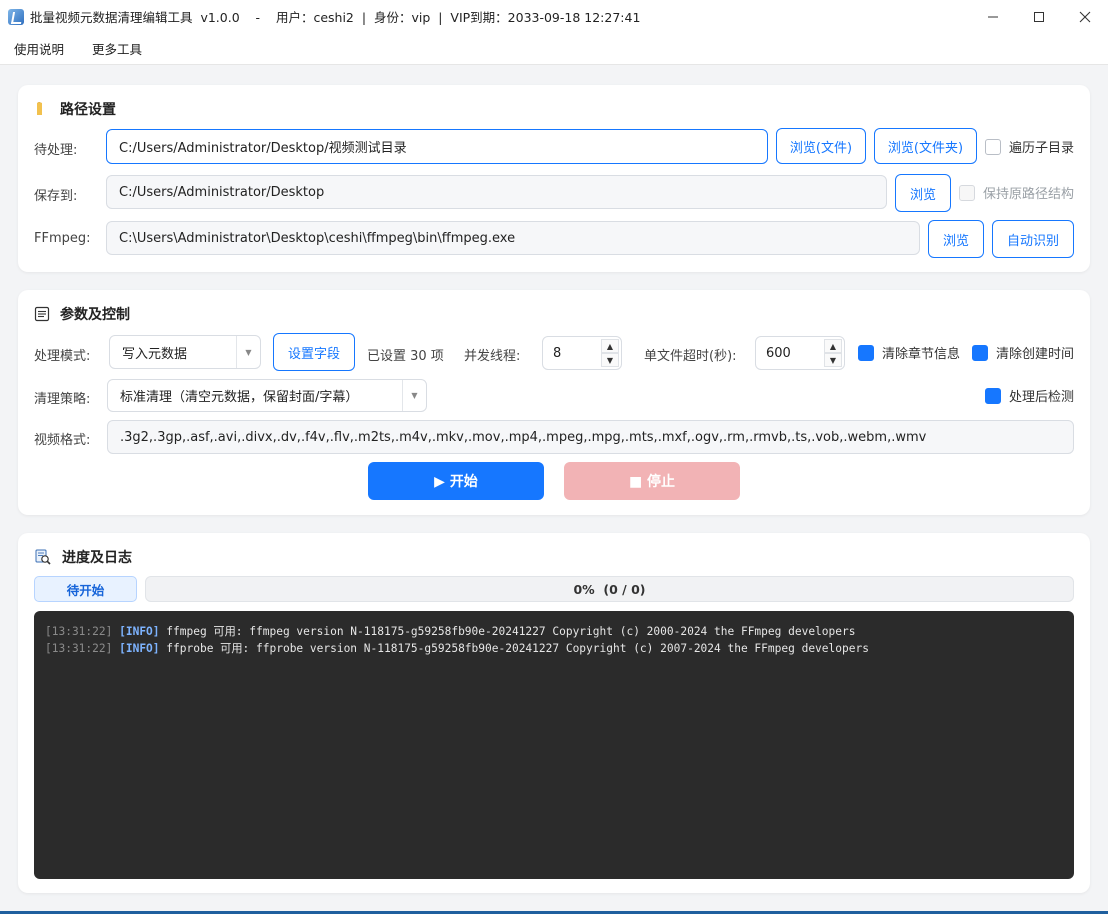 Image resolution: width=1108 pixels, height=914 pixels. Describe the element at coordinates (62, 399) in the screenshot. I see `strategy-label: 清理策略:` at that location.